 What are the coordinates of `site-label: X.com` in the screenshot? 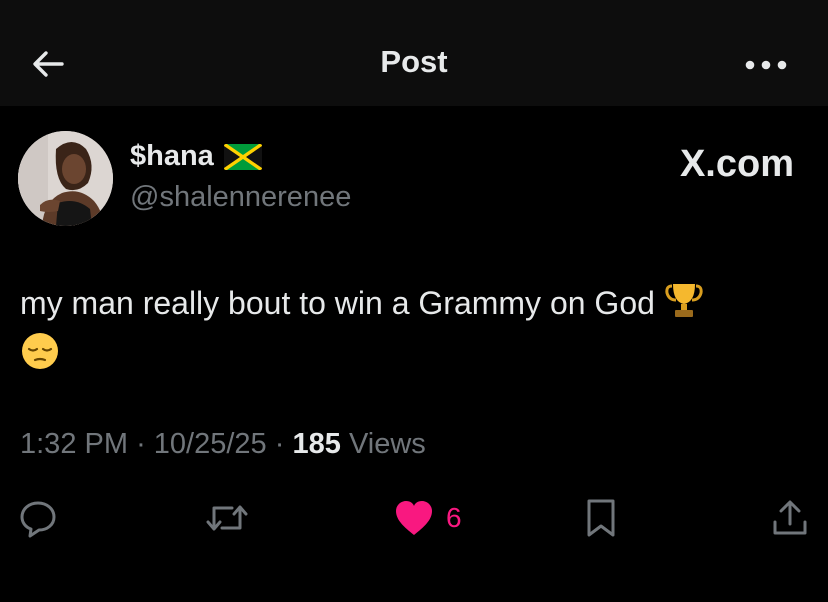 It's located at (736, 164).